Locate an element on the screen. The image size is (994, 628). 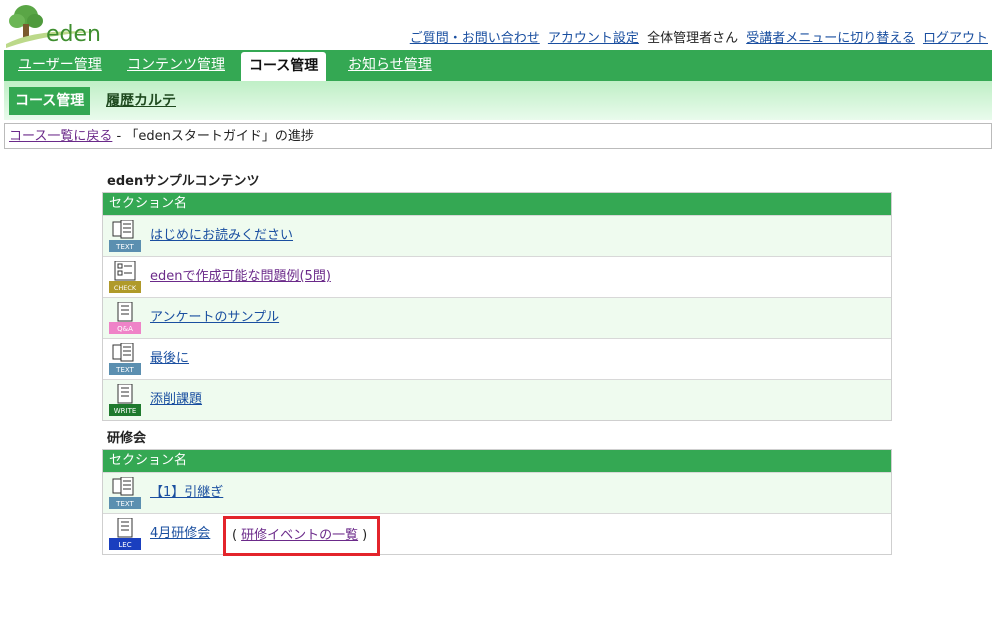
table-row: TEXT 最後に is located at coordinates (497, 358).